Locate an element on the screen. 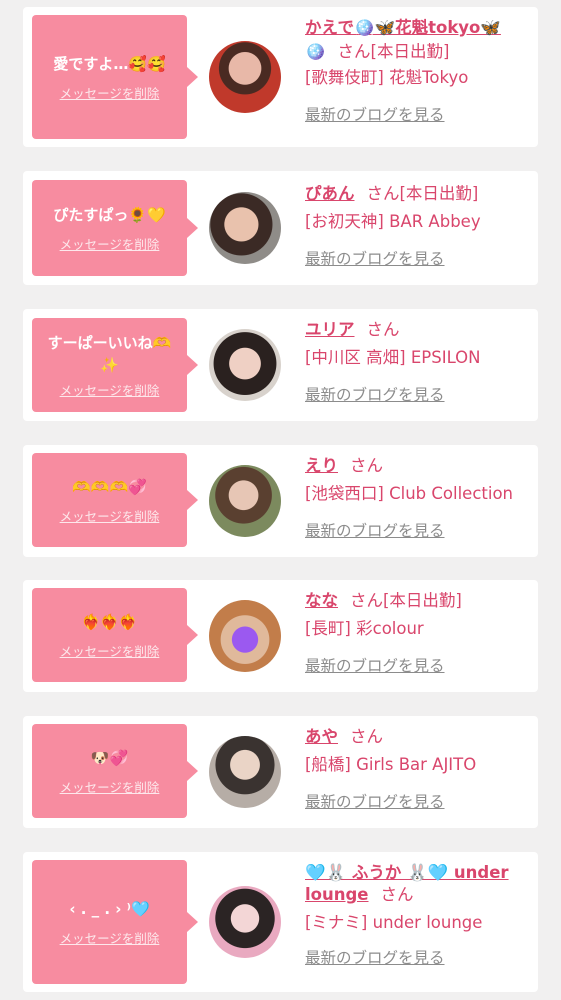 This screenshot has width=561, height=1000. cast-info: あや さん [船橋] Girls Bar AJITO 最新のブログを見る is located at coordinates (417, 769).